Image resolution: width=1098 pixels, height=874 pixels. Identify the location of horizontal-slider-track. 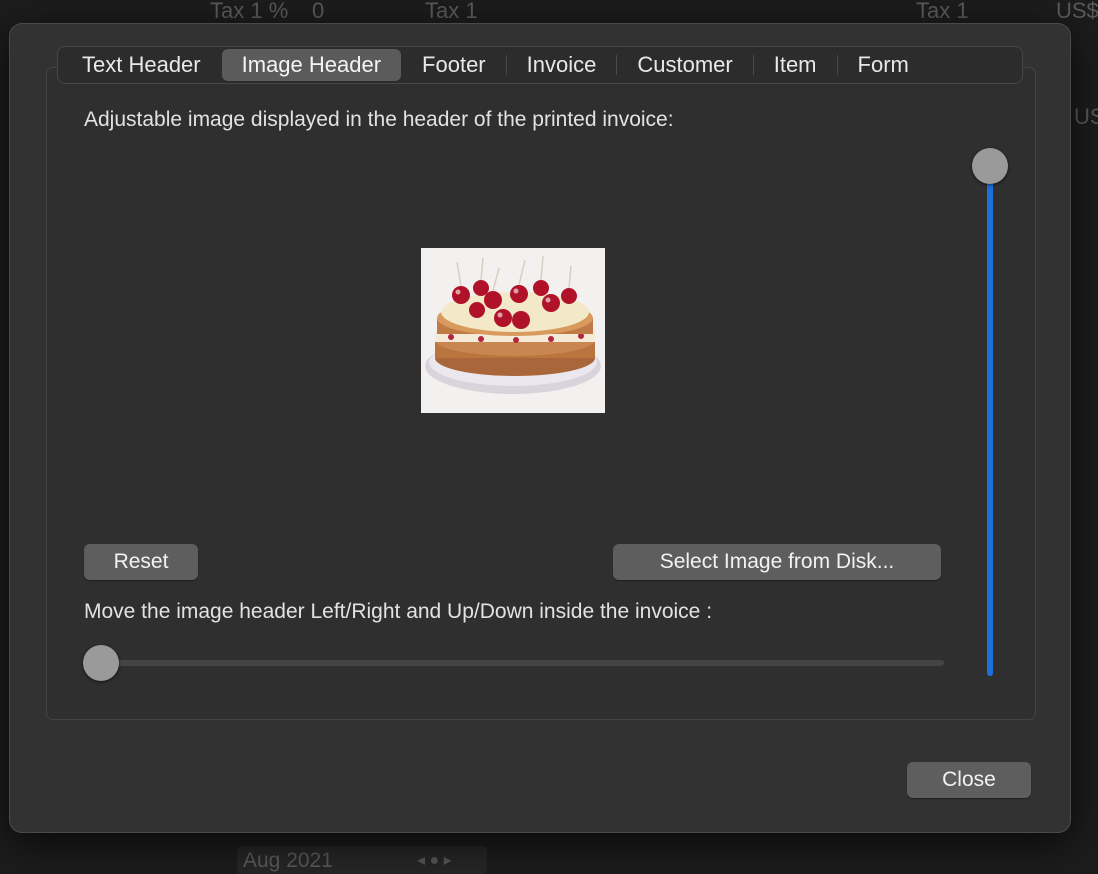
(522, 663).